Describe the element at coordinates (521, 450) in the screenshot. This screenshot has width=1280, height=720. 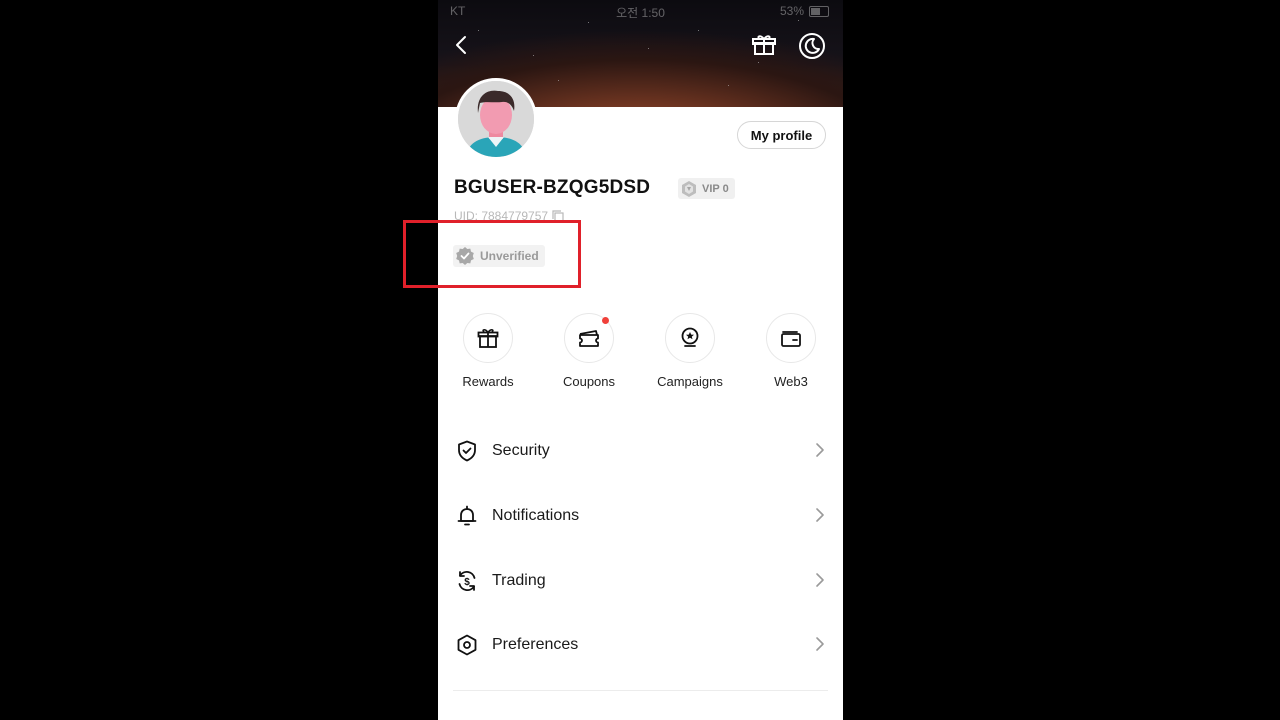
I see `menu-item-label: Security` at that location.